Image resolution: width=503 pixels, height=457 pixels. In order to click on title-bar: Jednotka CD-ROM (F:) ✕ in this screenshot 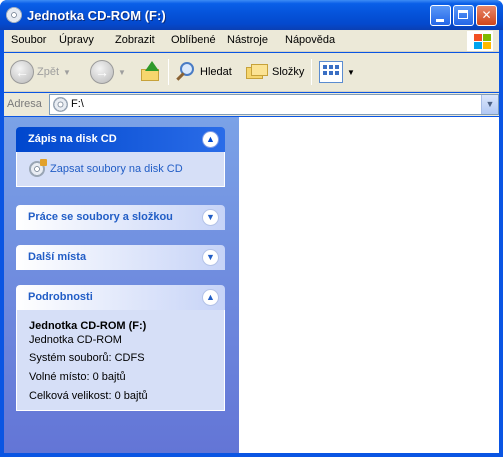, I will do `click(251, 15)`.